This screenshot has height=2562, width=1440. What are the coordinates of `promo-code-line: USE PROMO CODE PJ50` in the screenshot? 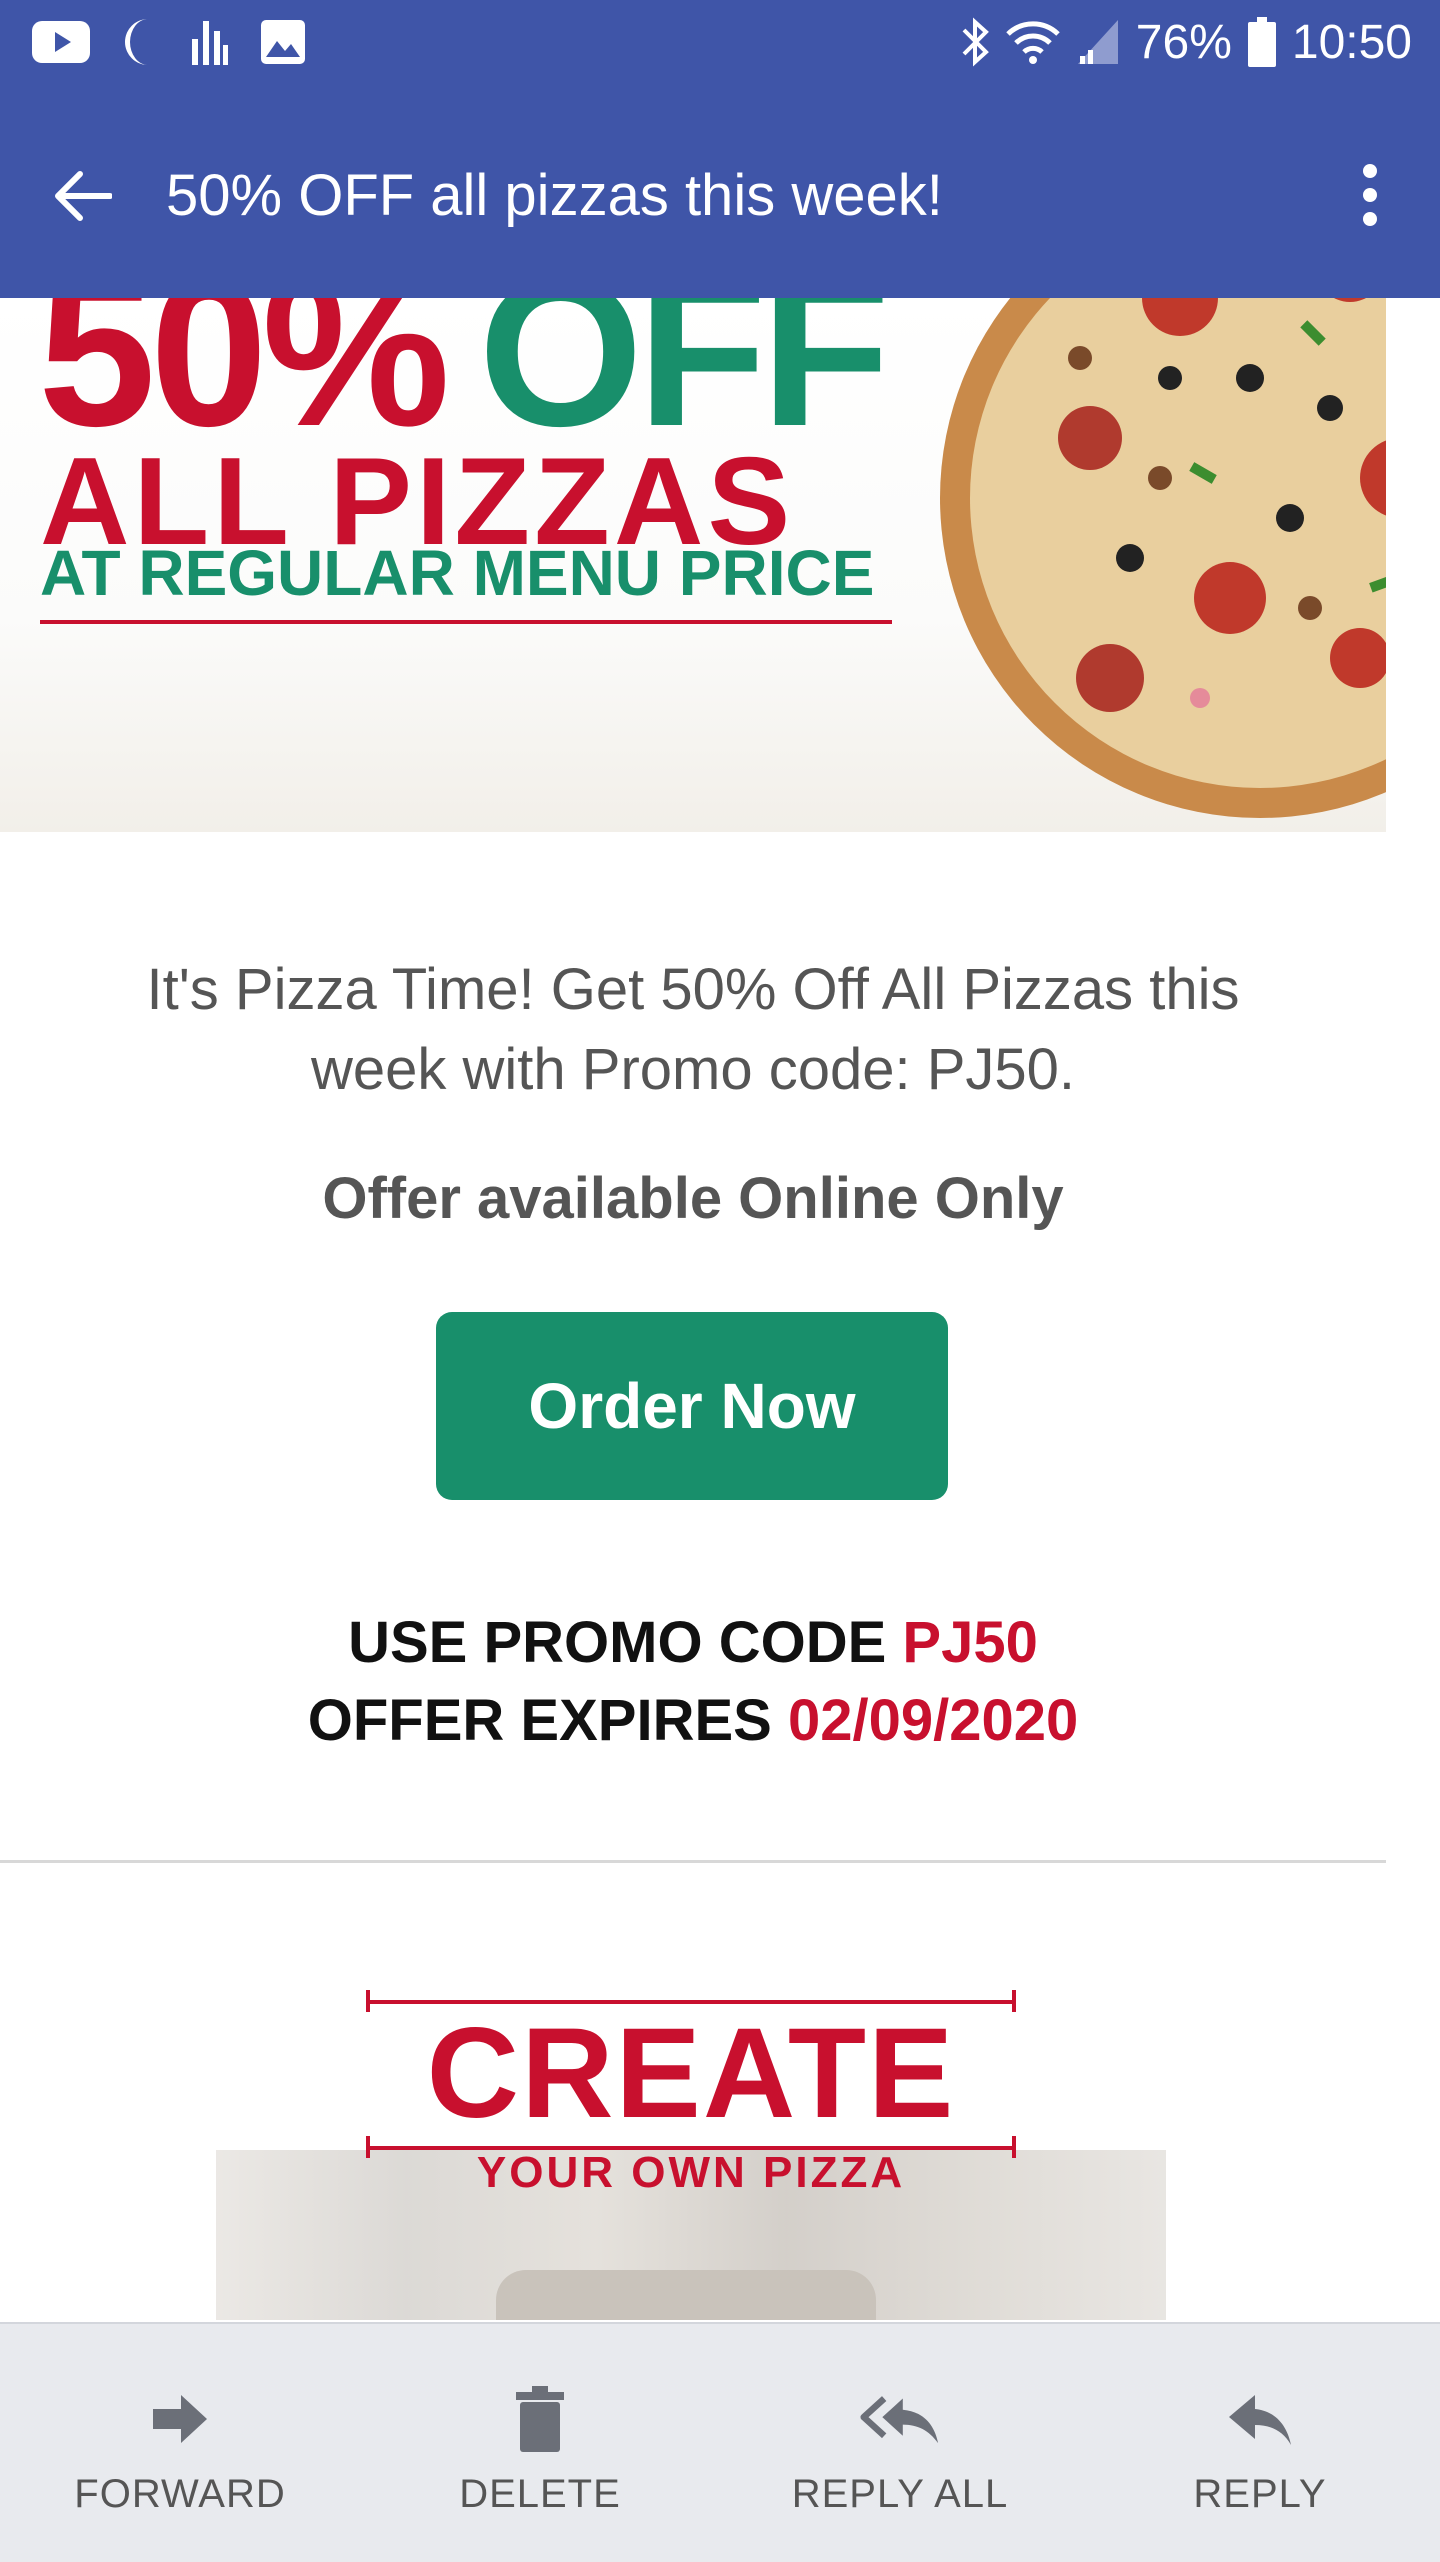 It's located at (693, 1643).